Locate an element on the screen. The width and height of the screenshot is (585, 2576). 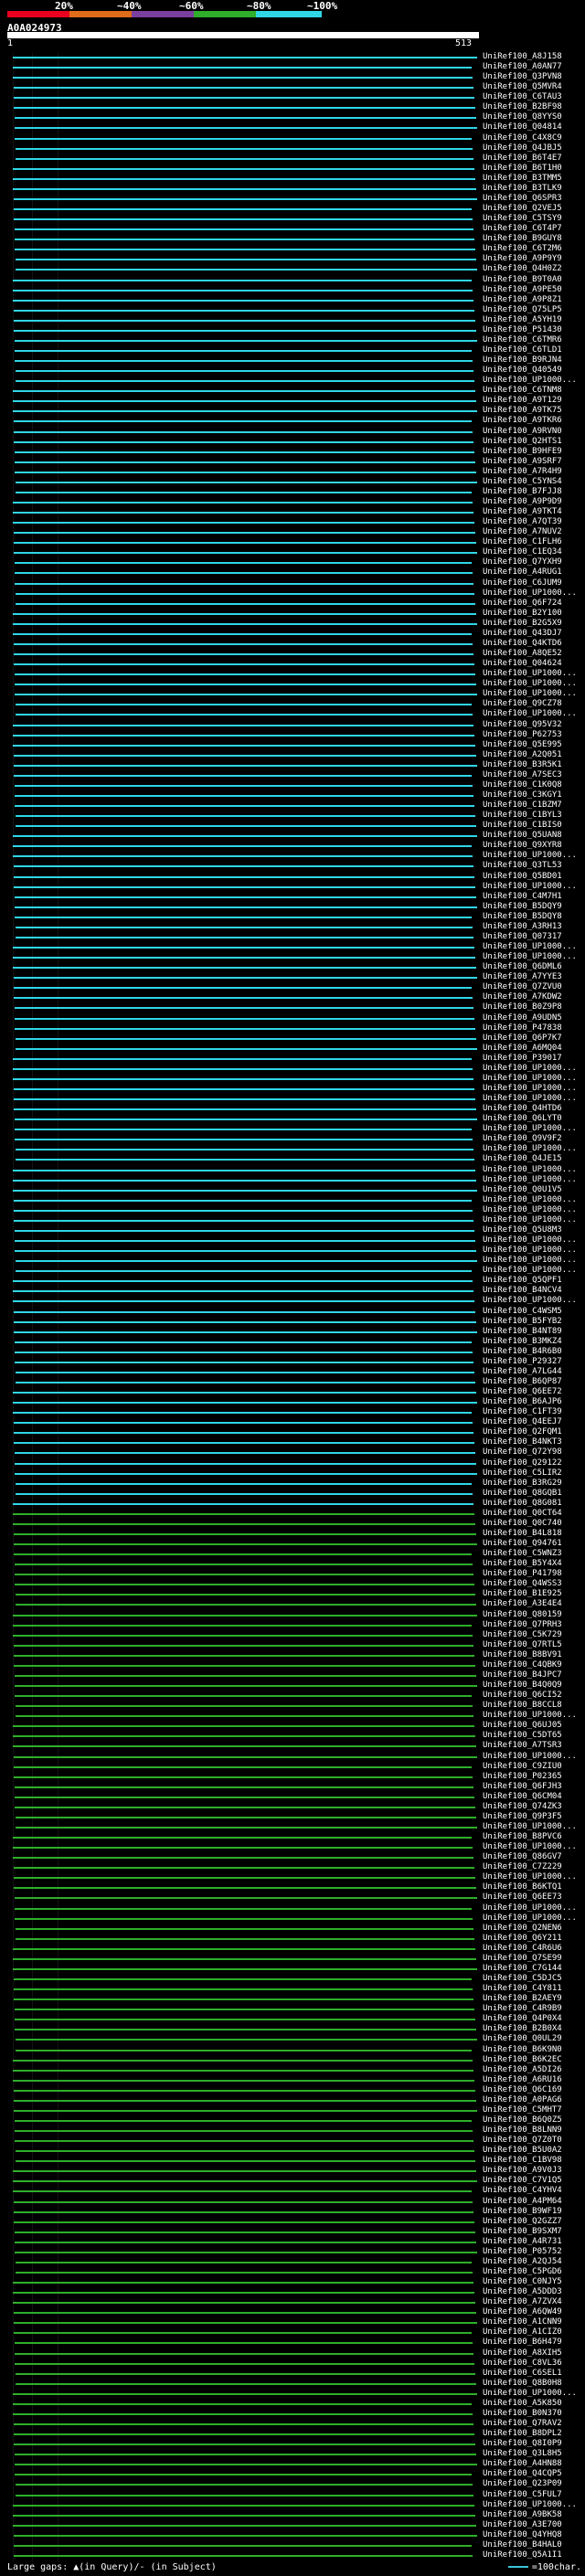
hit-row: UniRef100_A6MQ04 is located at coordinates (293, 1049).